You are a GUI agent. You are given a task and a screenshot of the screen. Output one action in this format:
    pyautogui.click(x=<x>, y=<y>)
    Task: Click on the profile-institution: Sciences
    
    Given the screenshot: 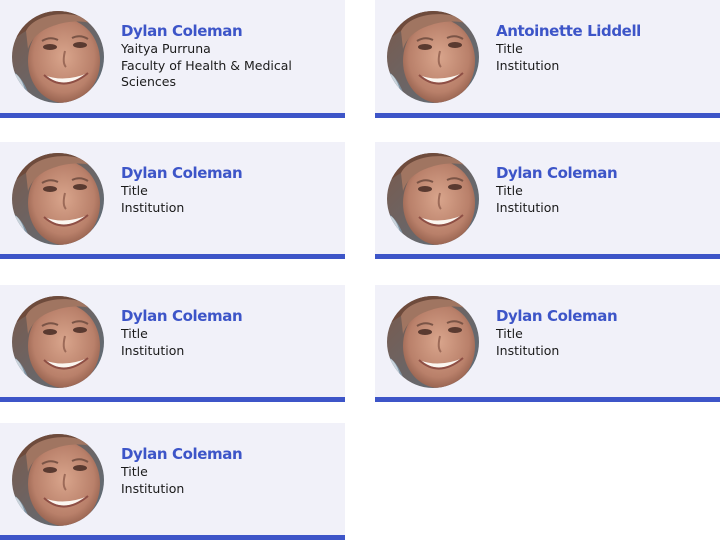 What is the action you would take?
    pyautogui.click(x=148, y=81)
    